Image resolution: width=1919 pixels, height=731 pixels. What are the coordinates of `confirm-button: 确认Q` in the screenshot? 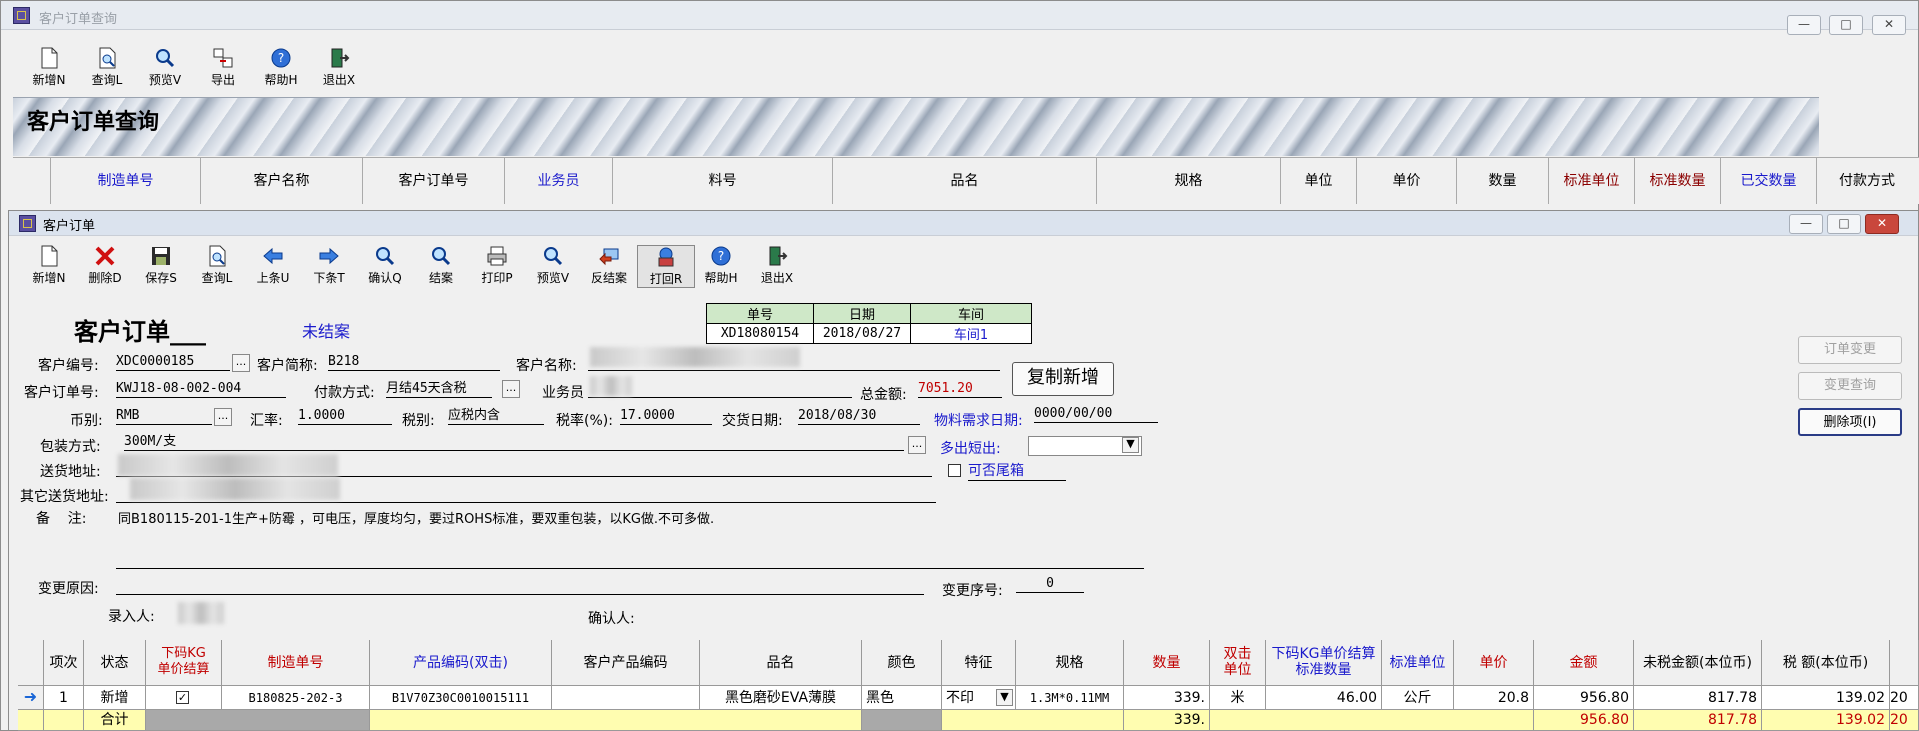 It's located at (385, 265).